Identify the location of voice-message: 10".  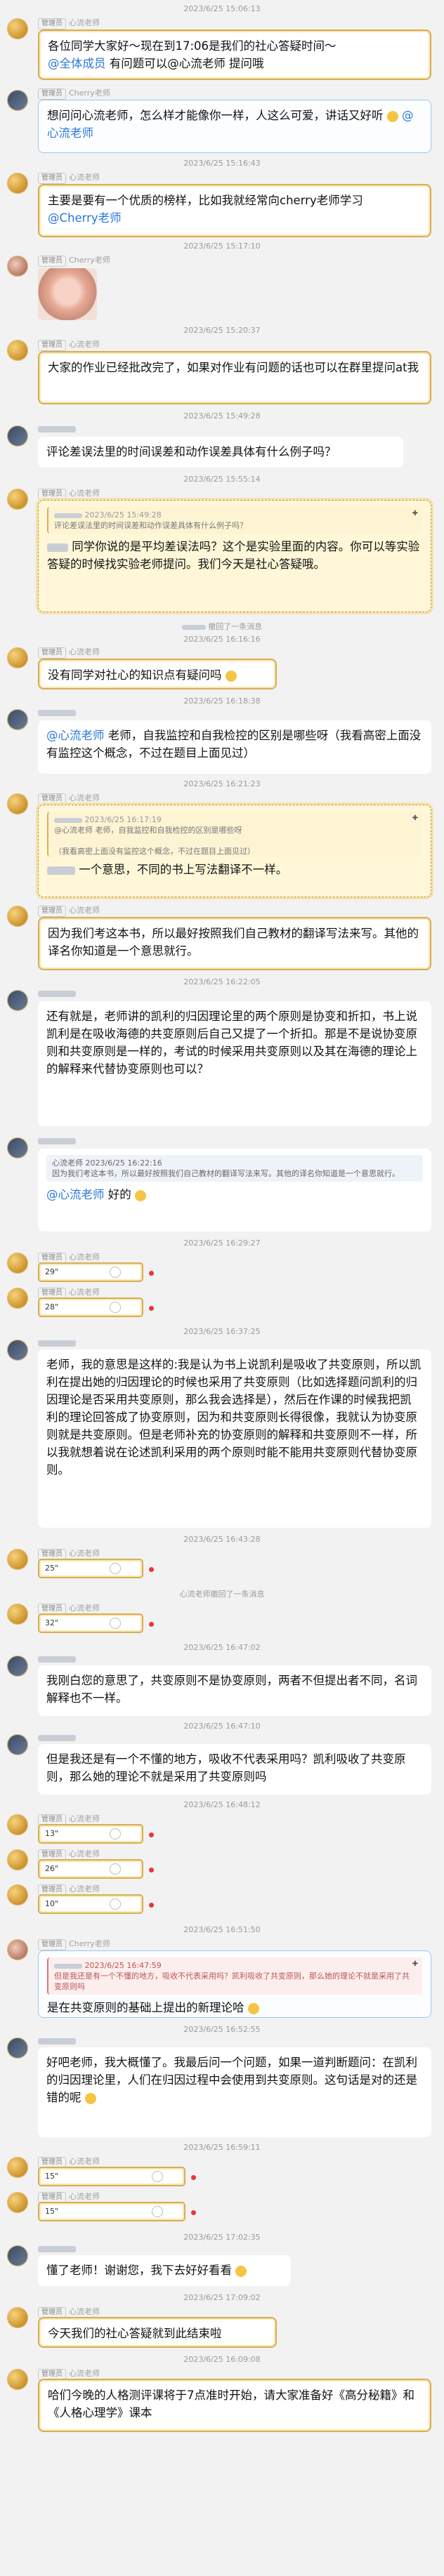
(90, 1904).